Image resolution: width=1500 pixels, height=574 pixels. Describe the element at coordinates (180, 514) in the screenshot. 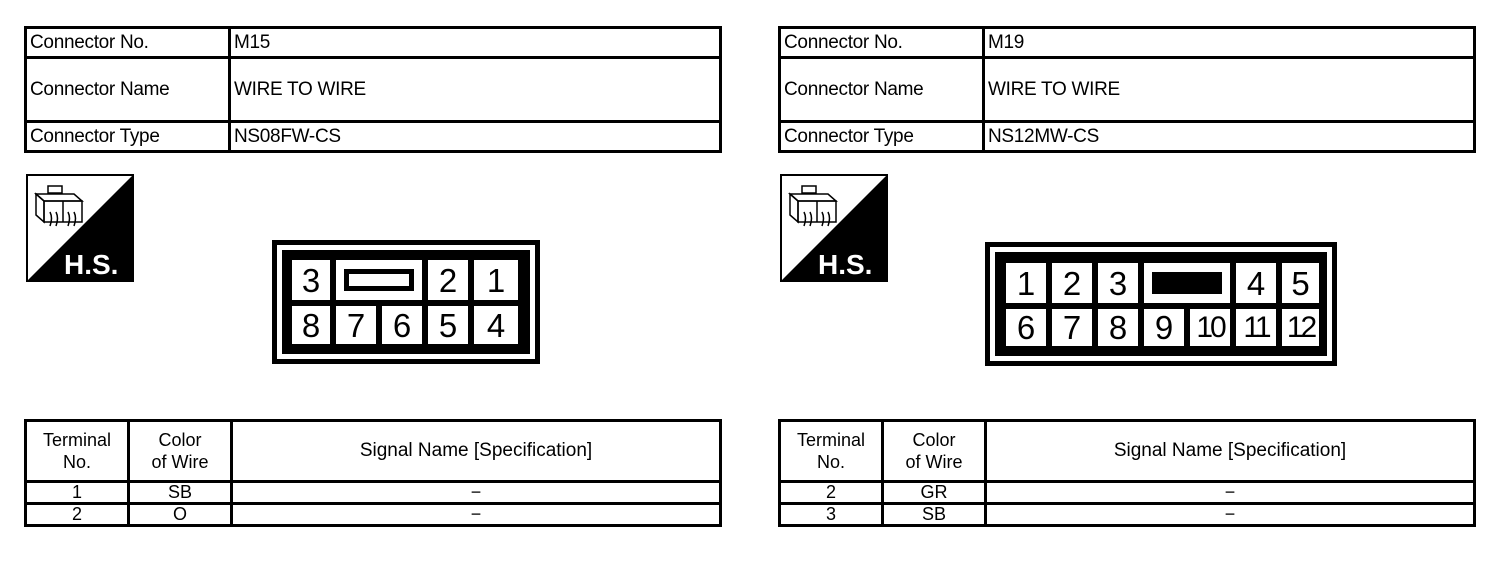

I see `wire-color-cell: O` at that location.